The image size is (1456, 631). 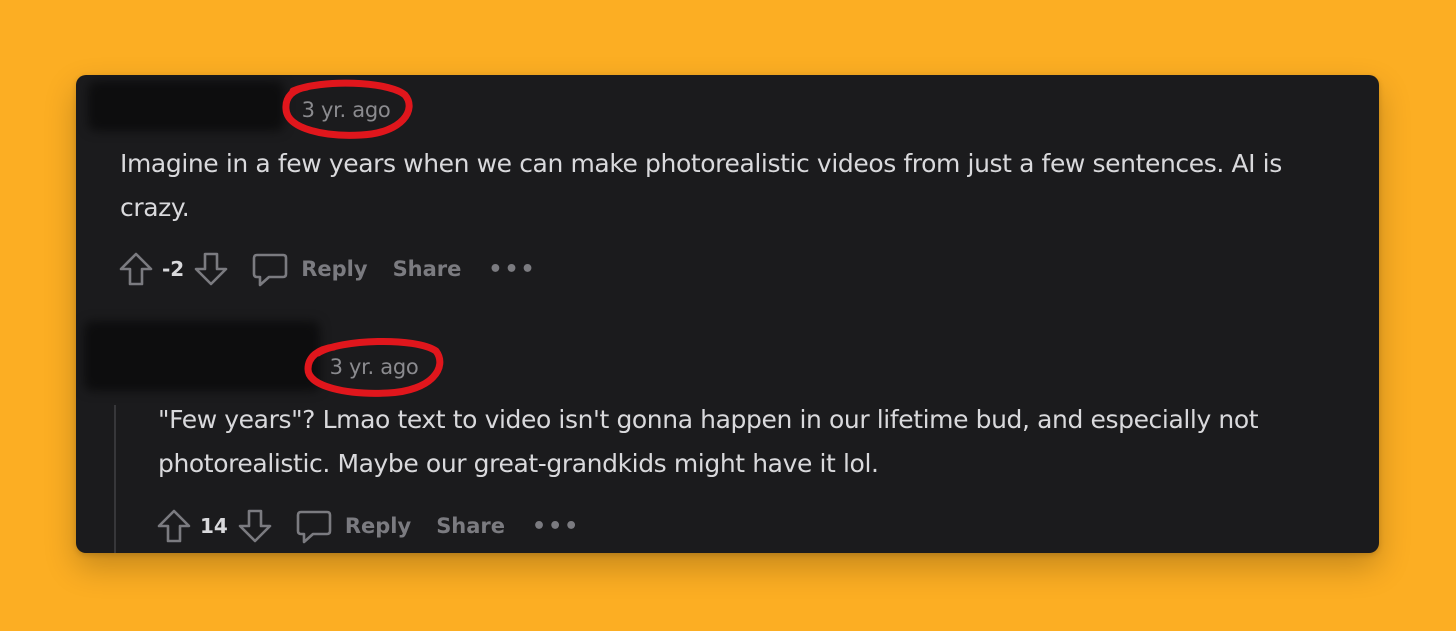 I want to click on vote-score: 14, so click(x=214, y=526).